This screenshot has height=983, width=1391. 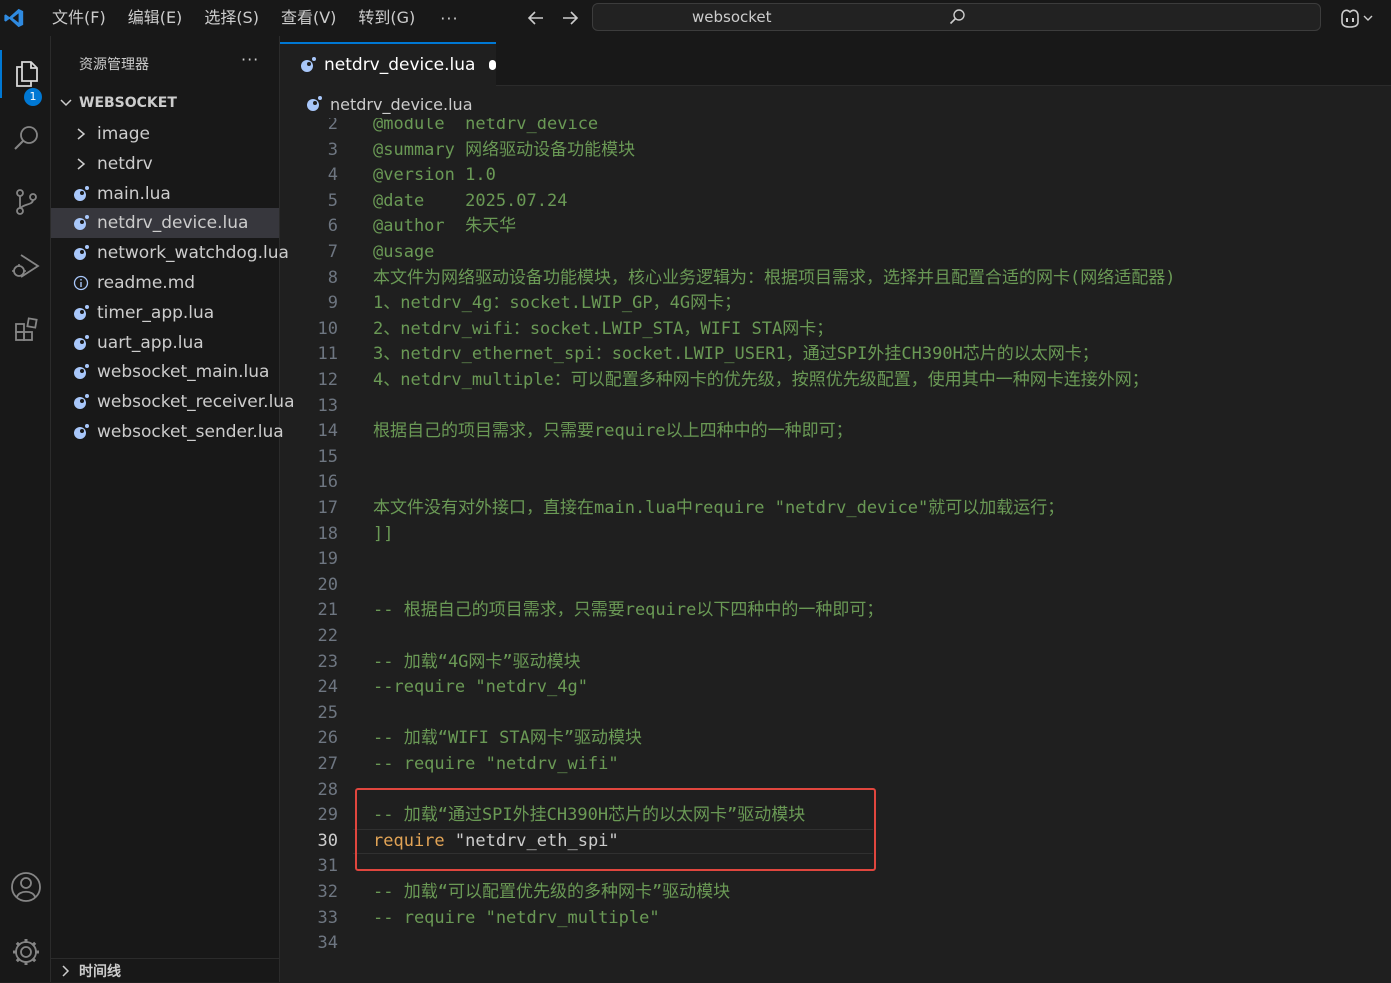 What do you see at coordinates (327, 405) in the screenshot?
I see `line-number: 13` at bounding box center [327, 405].